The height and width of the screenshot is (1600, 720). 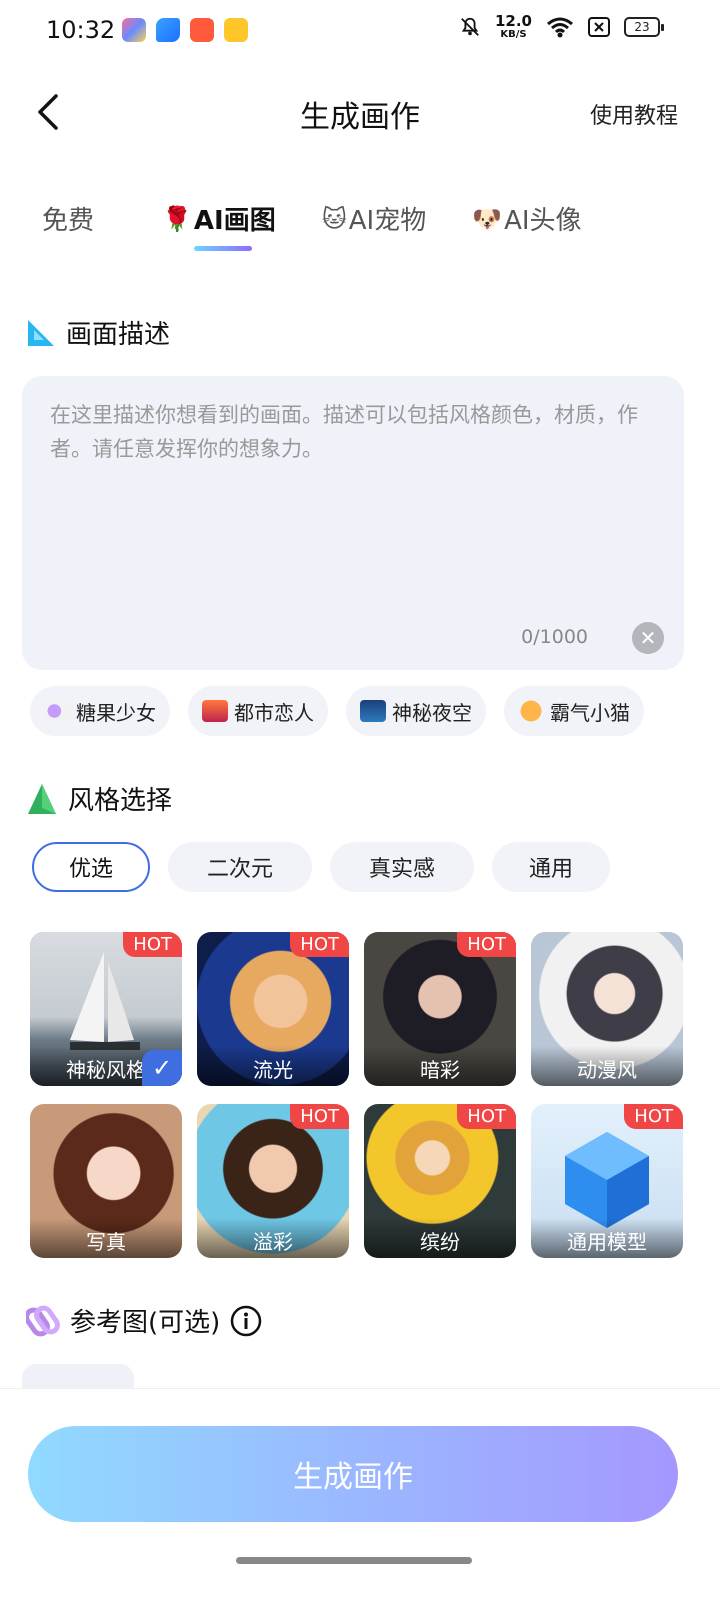 What do you see at coordinates (120, 801) in the screenshot?
I see `section-title-text: 风格选择` at bounding box center [120, 801].